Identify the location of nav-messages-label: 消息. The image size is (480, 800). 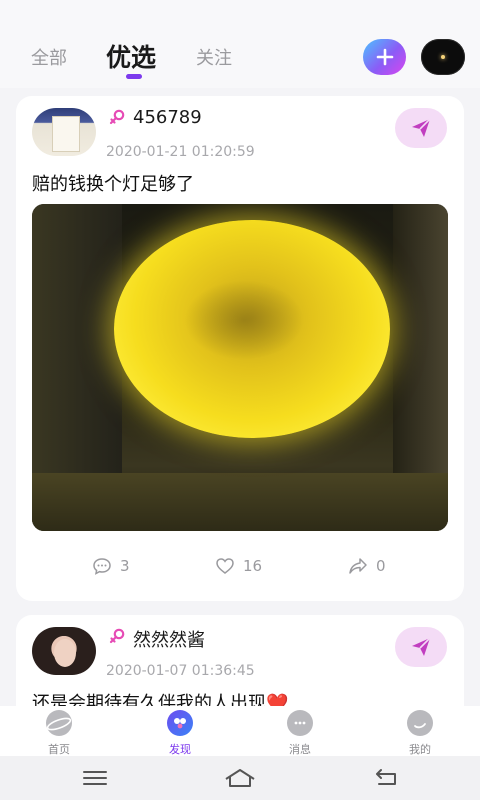
(300, 749).